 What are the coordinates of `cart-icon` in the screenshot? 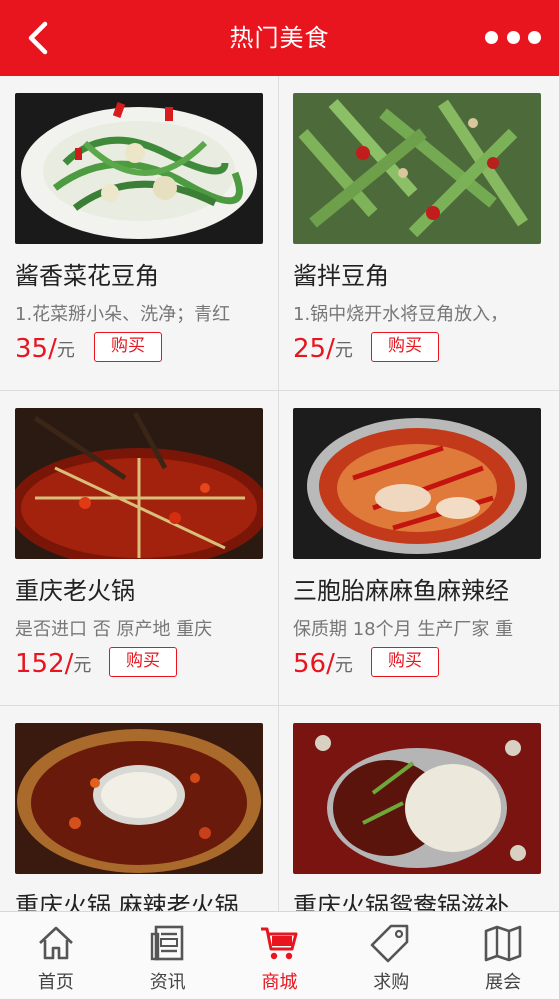 It's located at (279, 943).